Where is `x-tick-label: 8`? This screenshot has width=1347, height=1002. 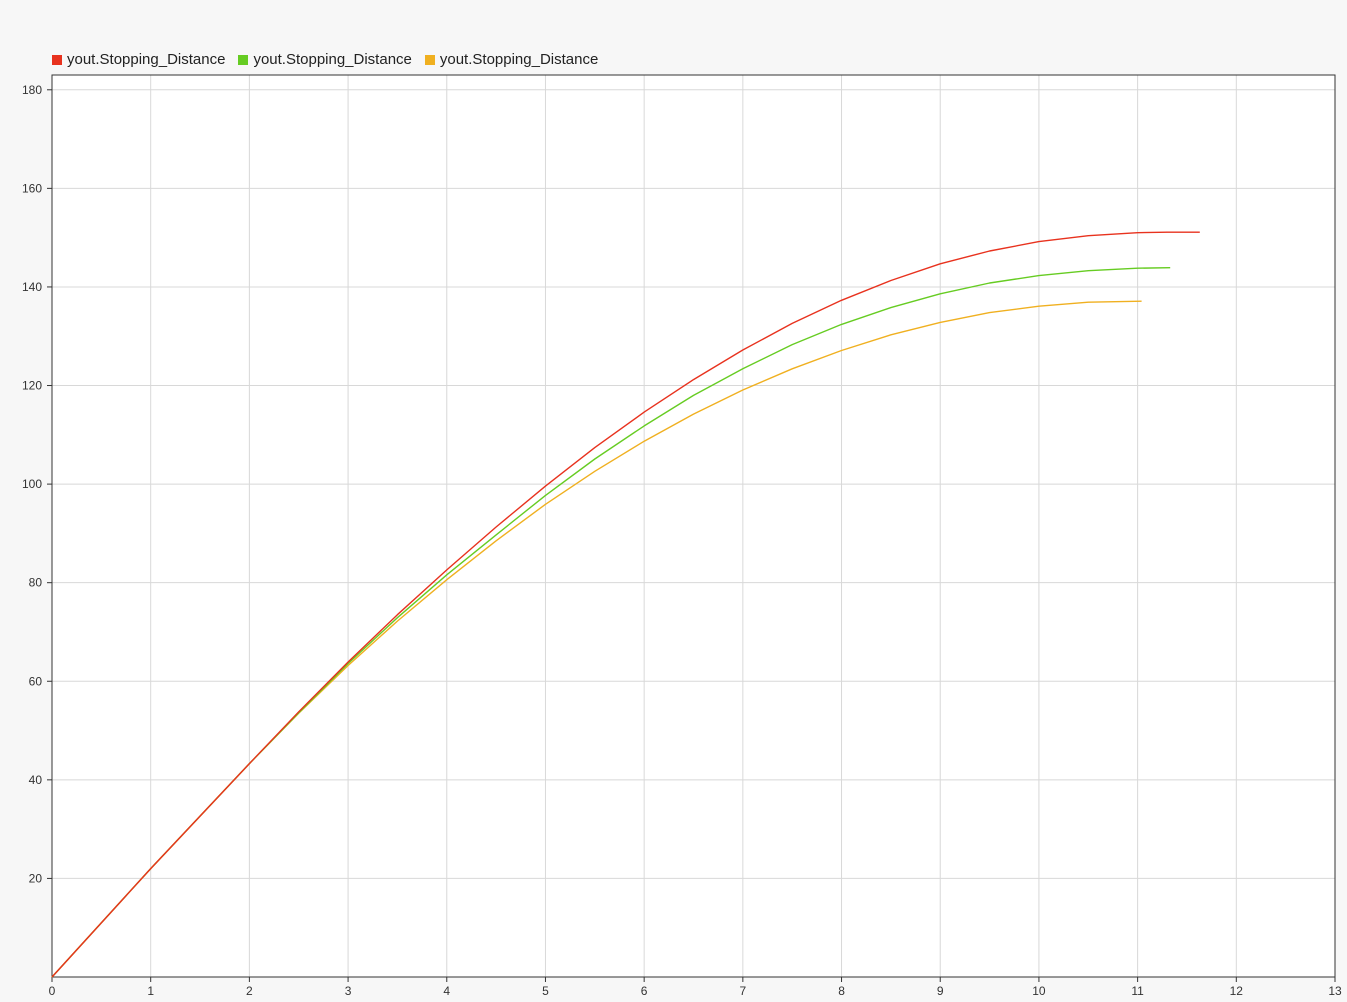 x-tick-label: 8 is located at coordinates (841, 991).